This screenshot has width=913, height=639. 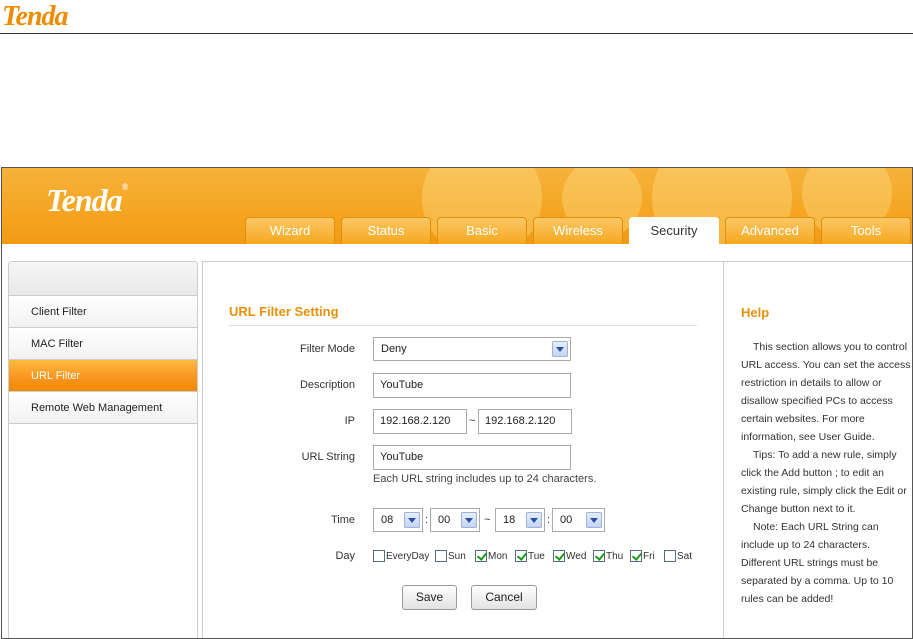 What do you see at coordinates (608, 556) in the screenshot?
I see `day-checkbox-thu: Thu` at bounding box center [608, 556].